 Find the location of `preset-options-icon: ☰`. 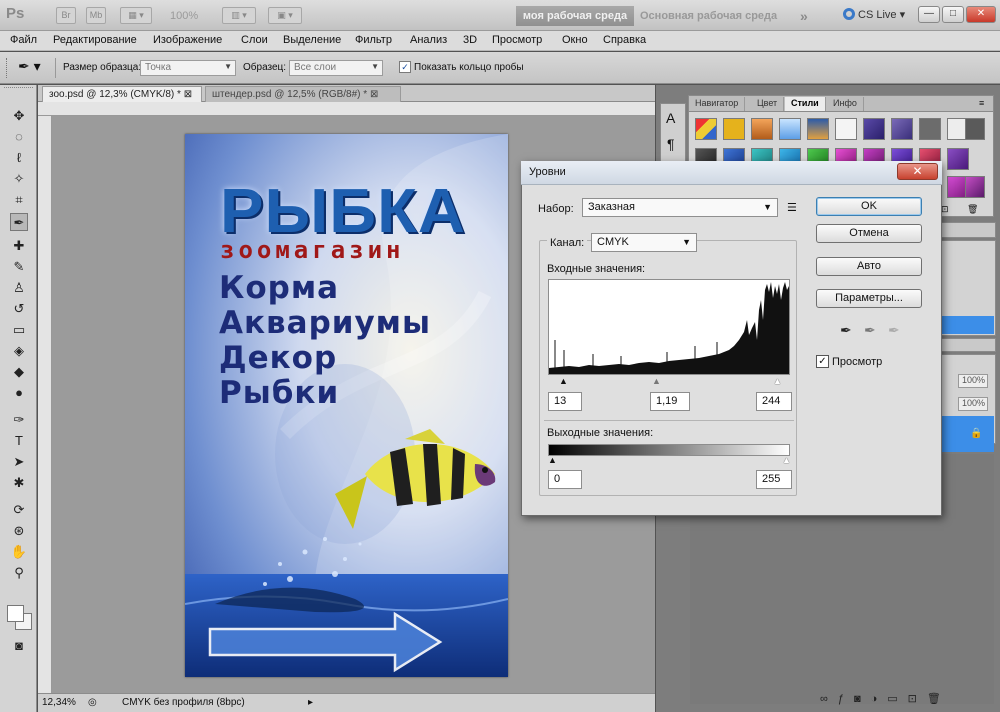

preset-options-icon: ☰ is located at coordinates (792, 207).